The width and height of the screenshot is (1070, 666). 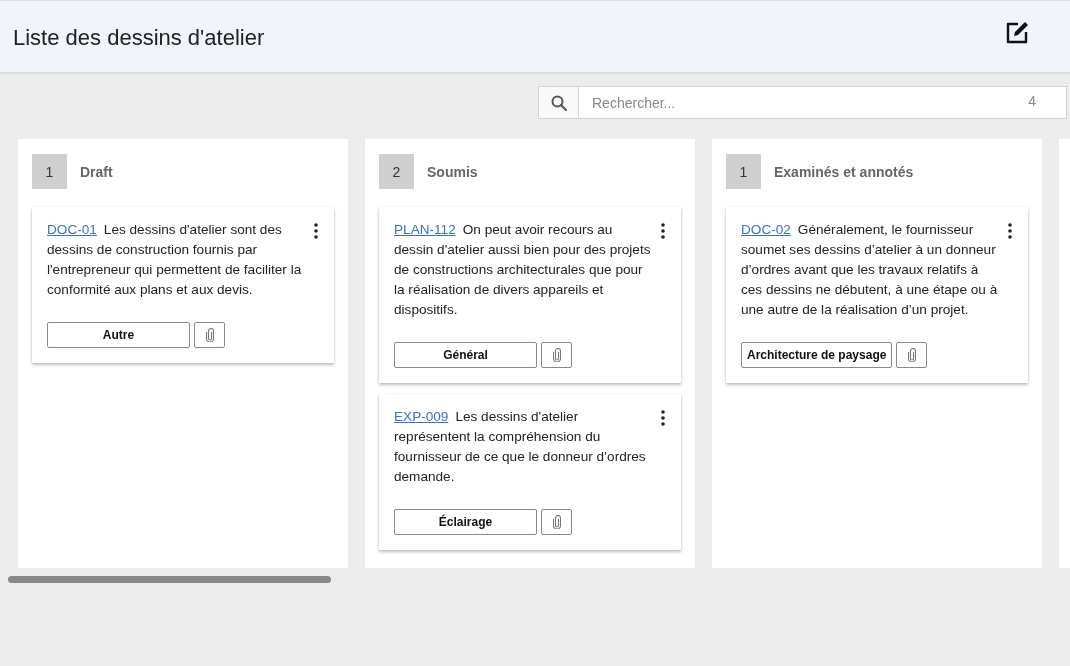 I want to click on page-title: Liste des dessins d'atelier, so click(x=139, y=37).